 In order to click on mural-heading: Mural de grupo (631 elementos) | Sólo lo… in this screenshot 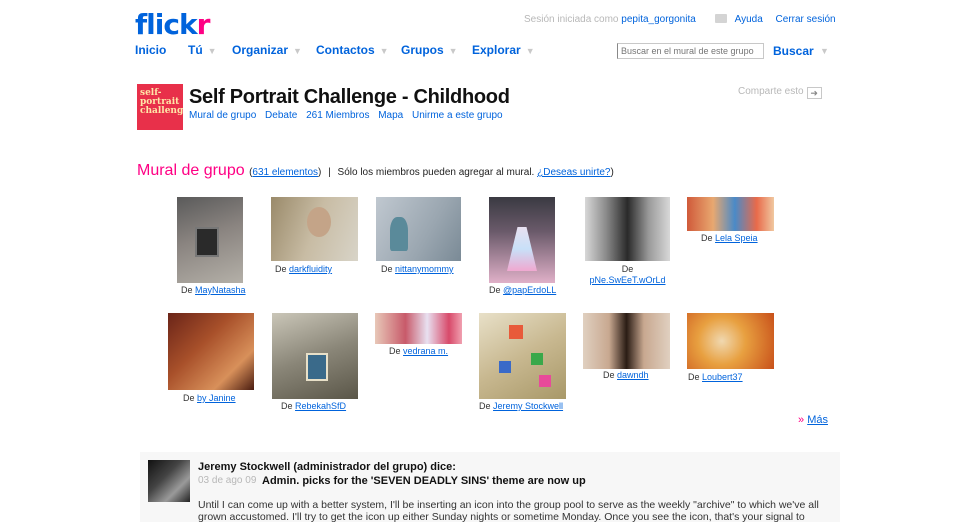, I will do `click(375, 170)`.